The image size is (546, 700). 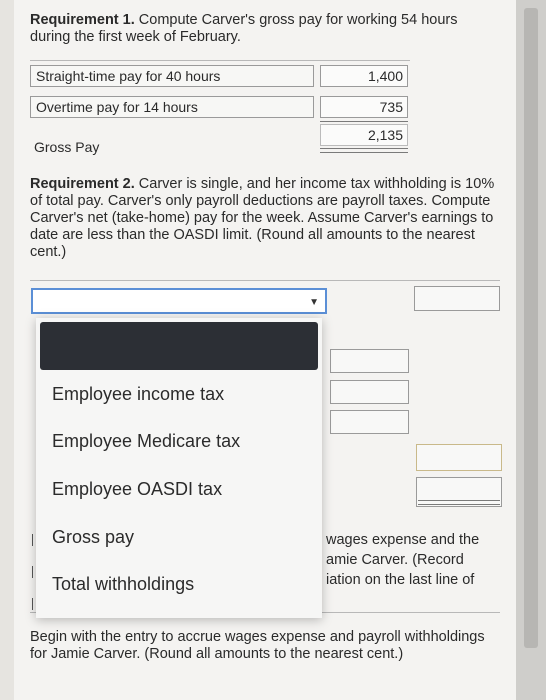 I want to click on option-employee-oasdi-tax: Employee OASDI tax, so click(x=137, y=489).